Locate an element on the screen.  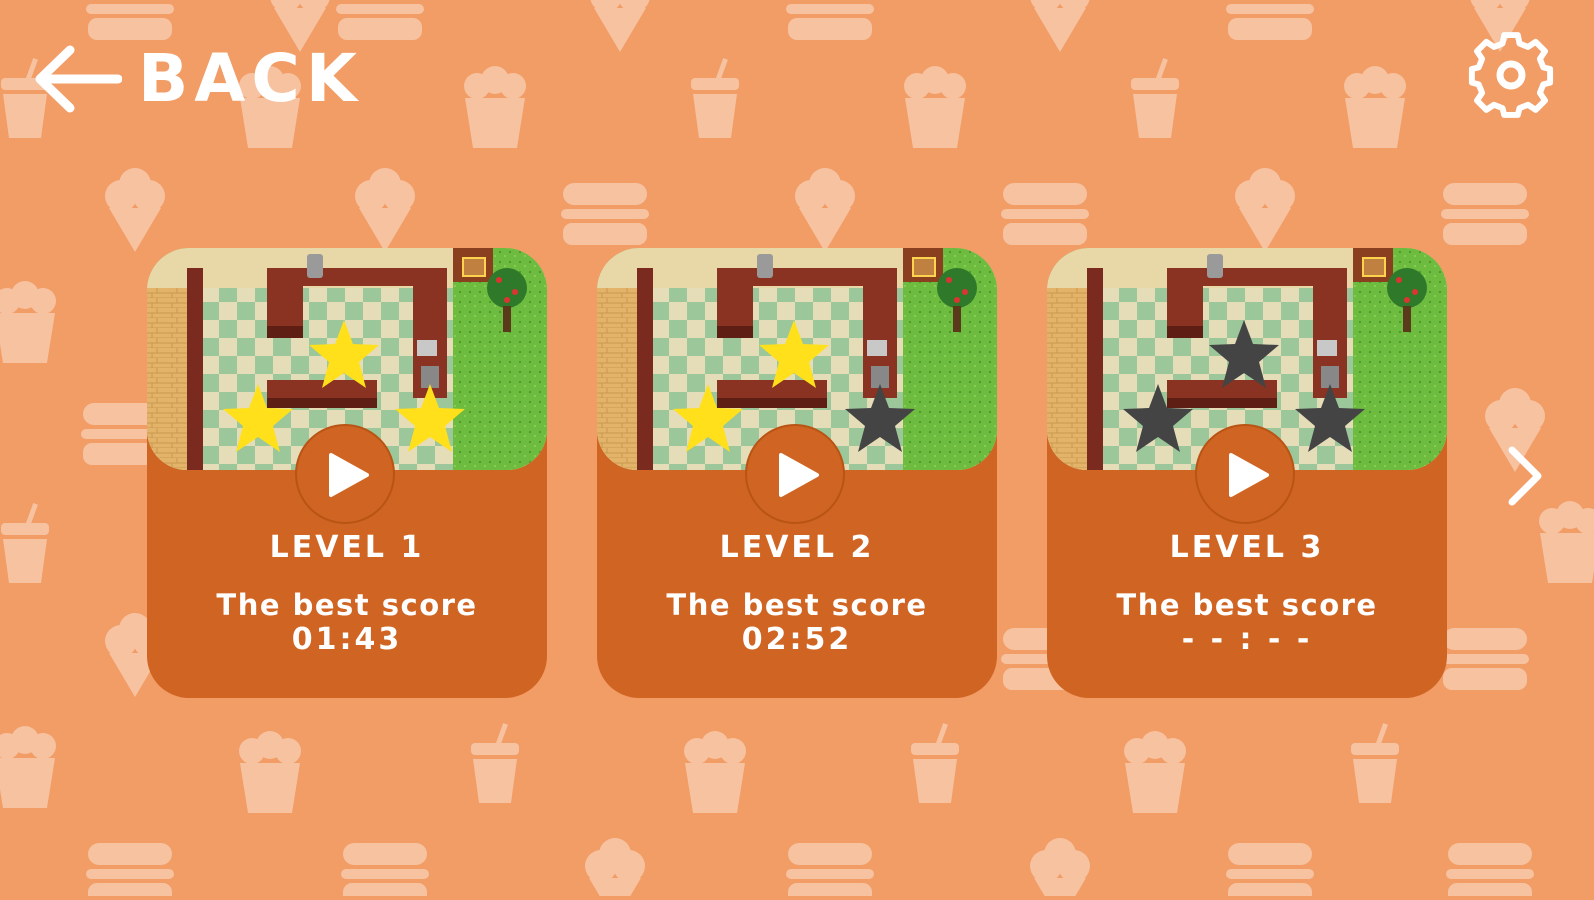
settings-button is located at coordinates (1511, 75).